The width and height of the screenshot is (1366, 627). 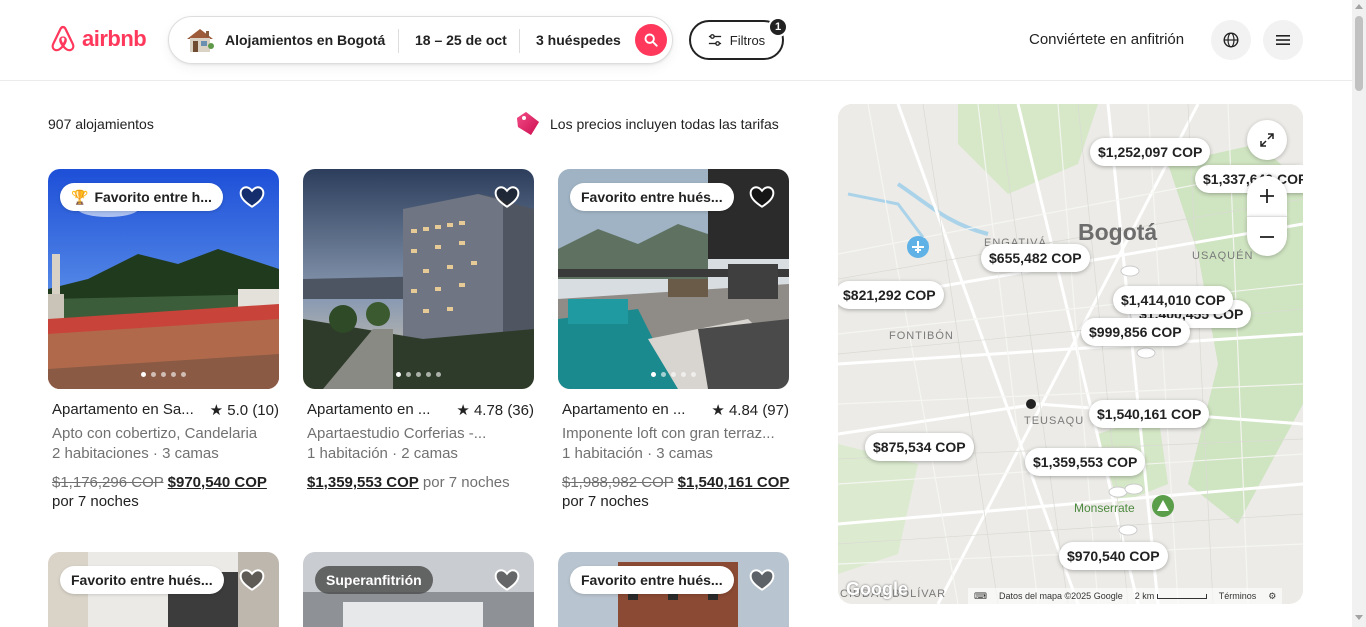 I want to click on listing-price: $1,359,553 COP por 7 noches, so click(x=408, y=482).